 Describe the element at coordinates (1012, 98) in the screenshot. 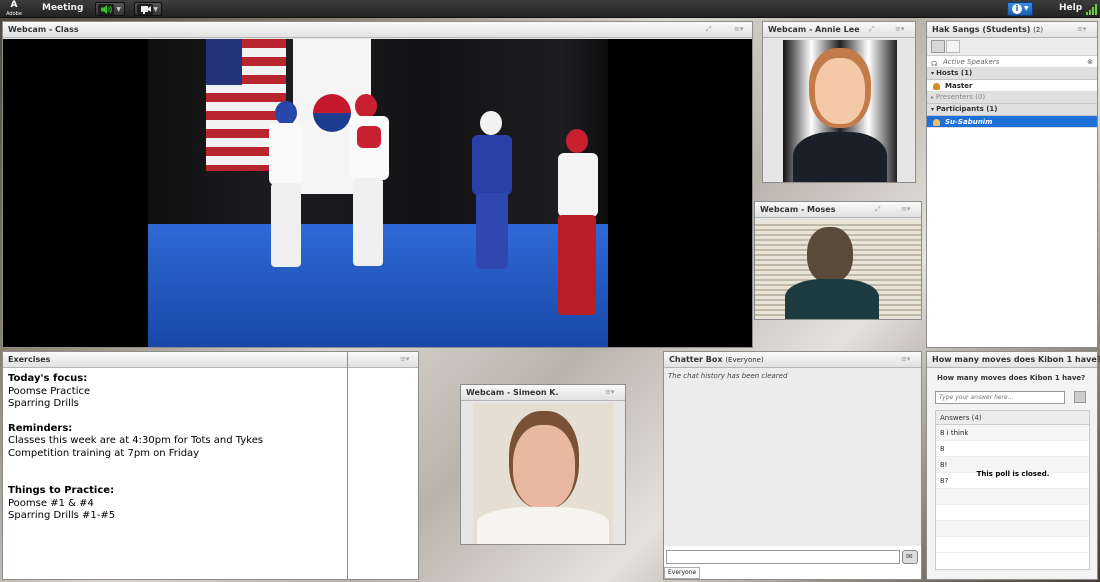

I see `presenters-section: ▸ Presenters (0)` at that location.